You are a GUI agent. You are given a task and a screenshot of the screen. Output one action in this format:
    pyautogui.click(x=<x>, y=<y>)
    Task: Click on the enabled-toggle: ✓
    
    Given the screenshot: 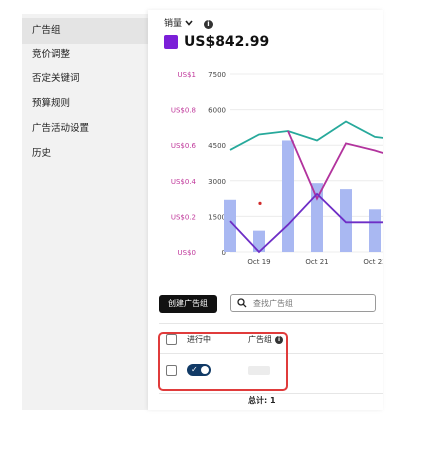 What is the action you would take?
    pyautogui.click(x=199, y=370)
    